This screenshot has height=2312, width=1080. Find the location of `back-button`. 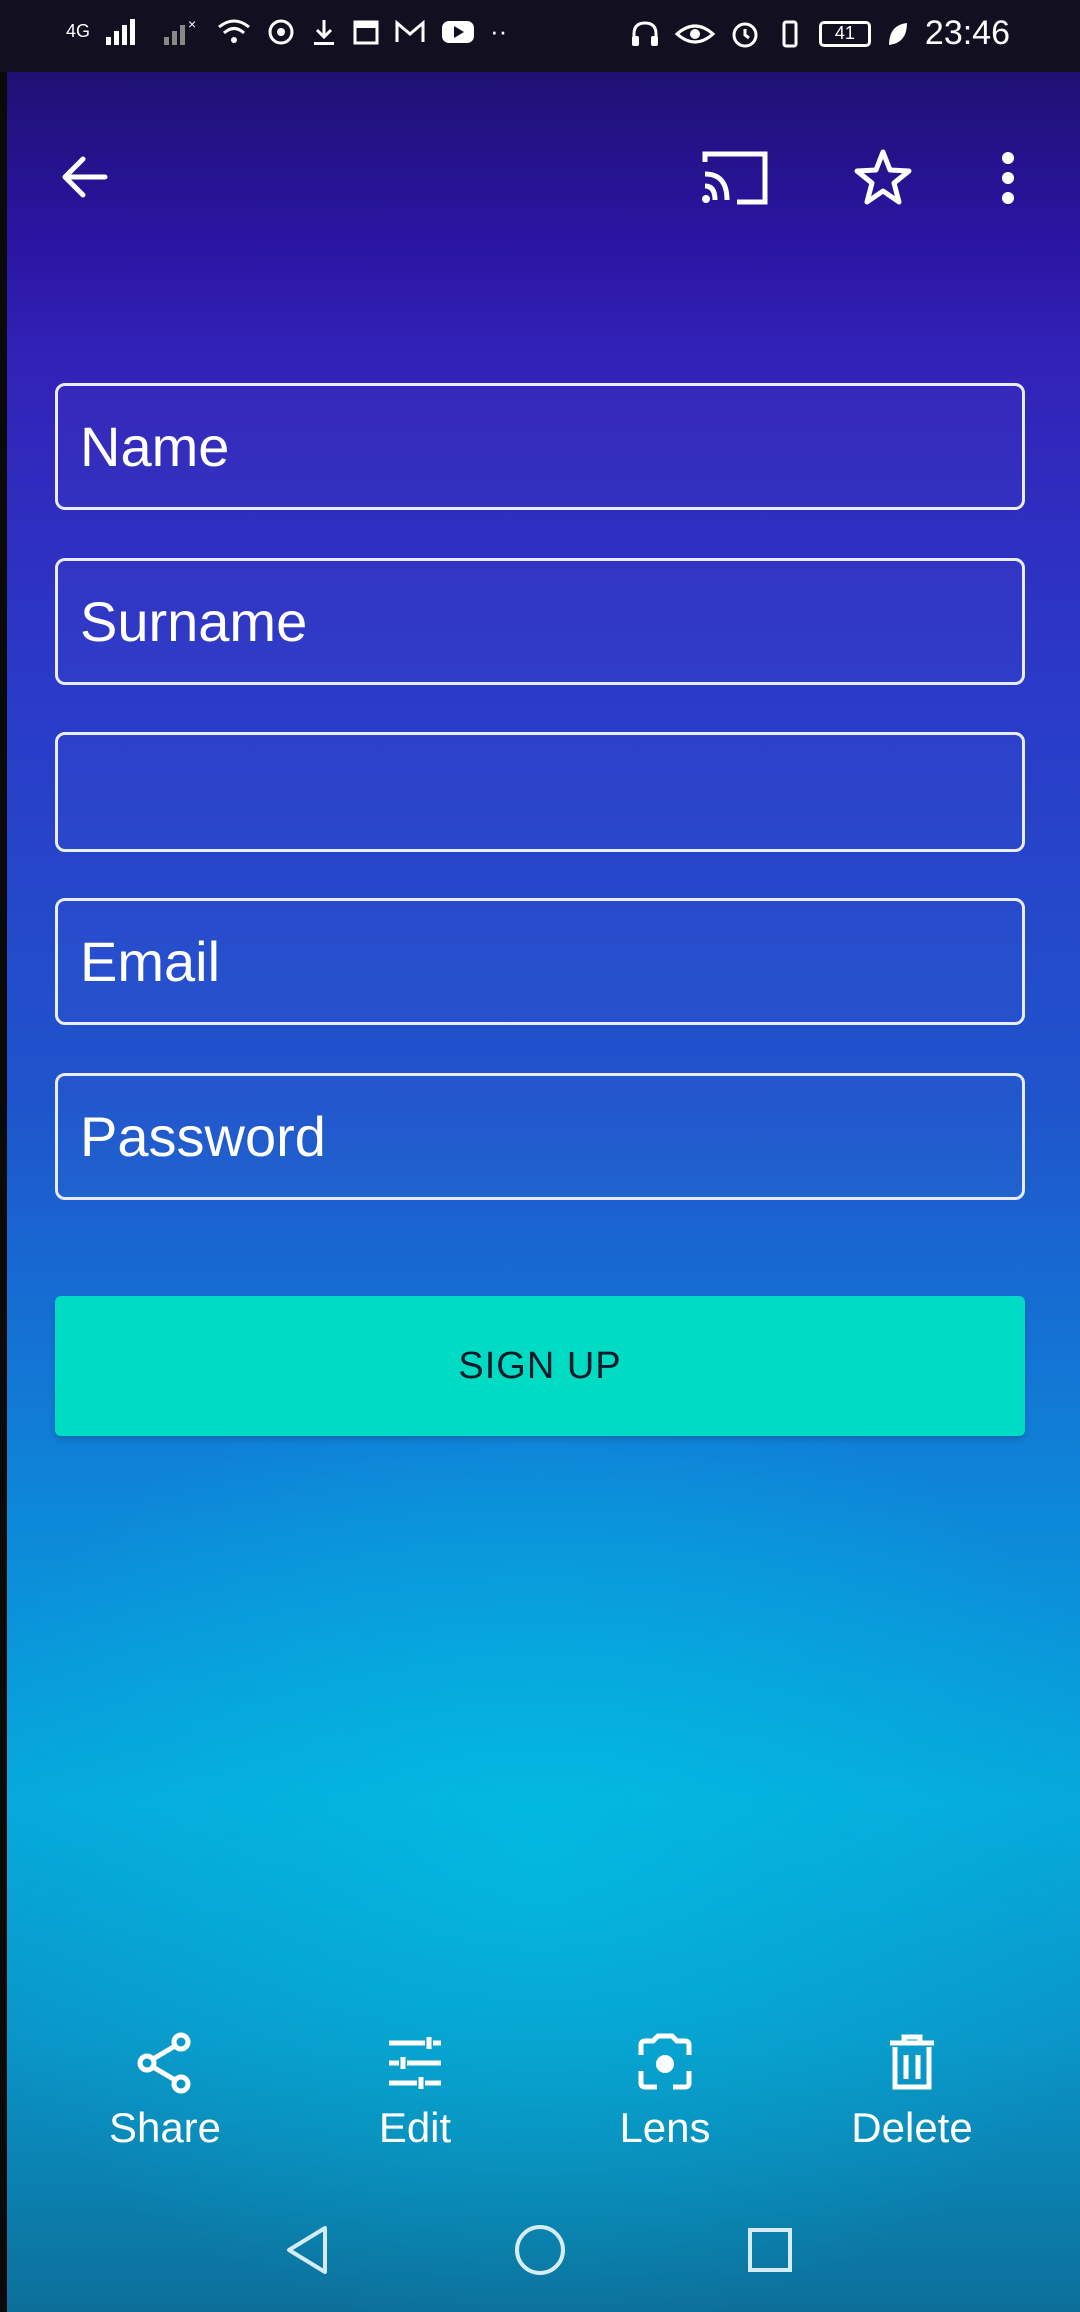

back-button is located at coordinates (85, 177).